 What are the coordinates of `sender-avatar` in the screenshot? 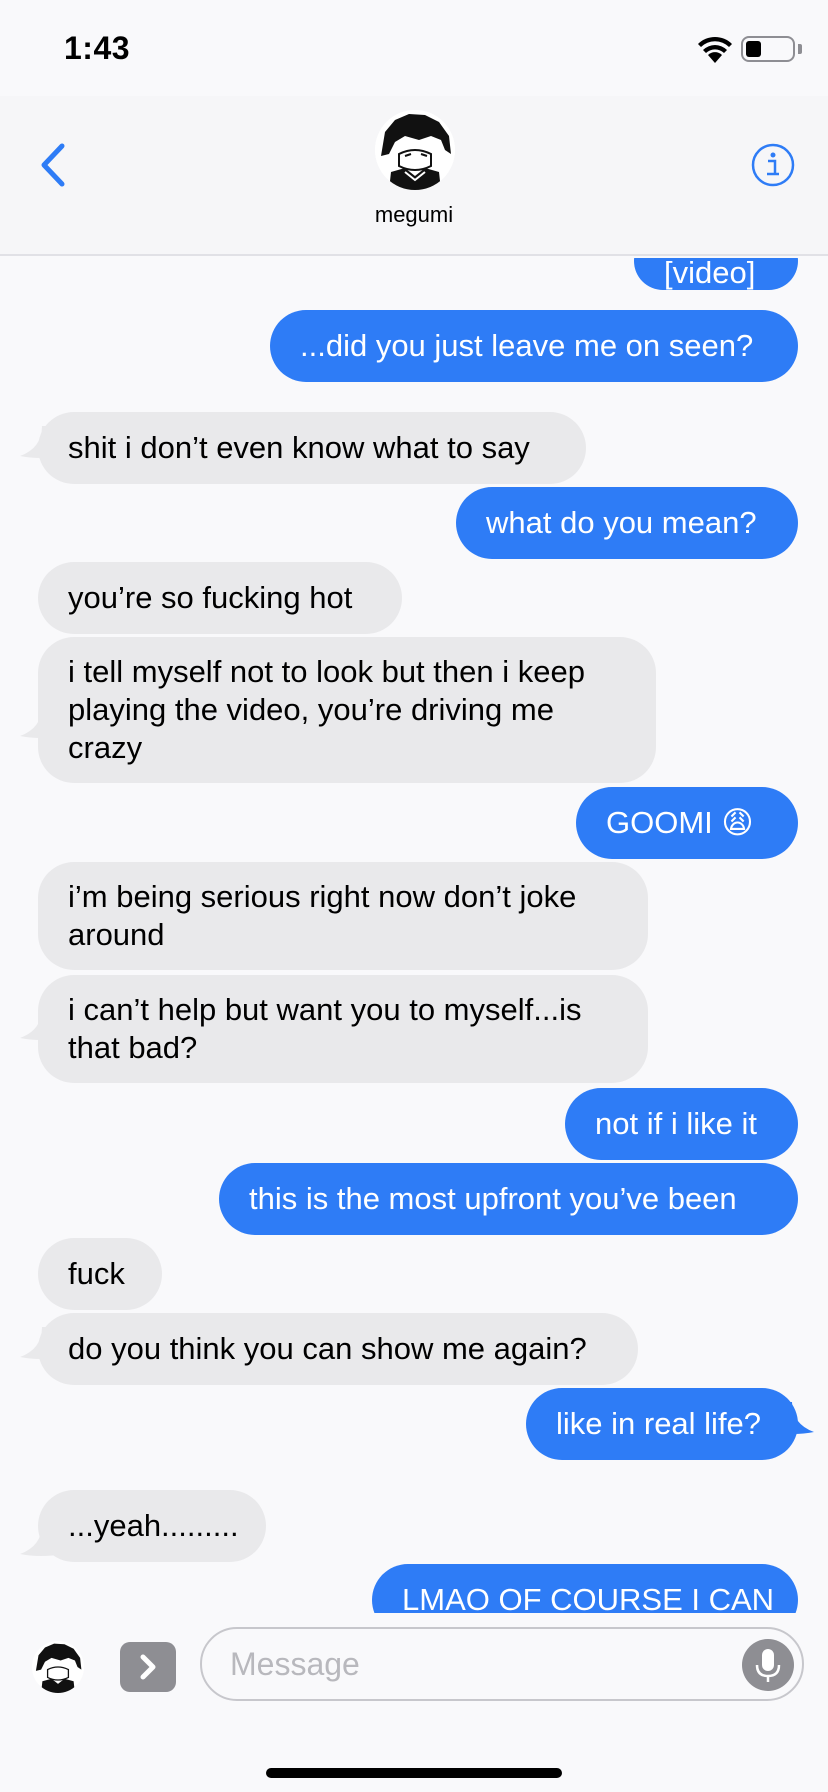 It's located at (58, 1667).